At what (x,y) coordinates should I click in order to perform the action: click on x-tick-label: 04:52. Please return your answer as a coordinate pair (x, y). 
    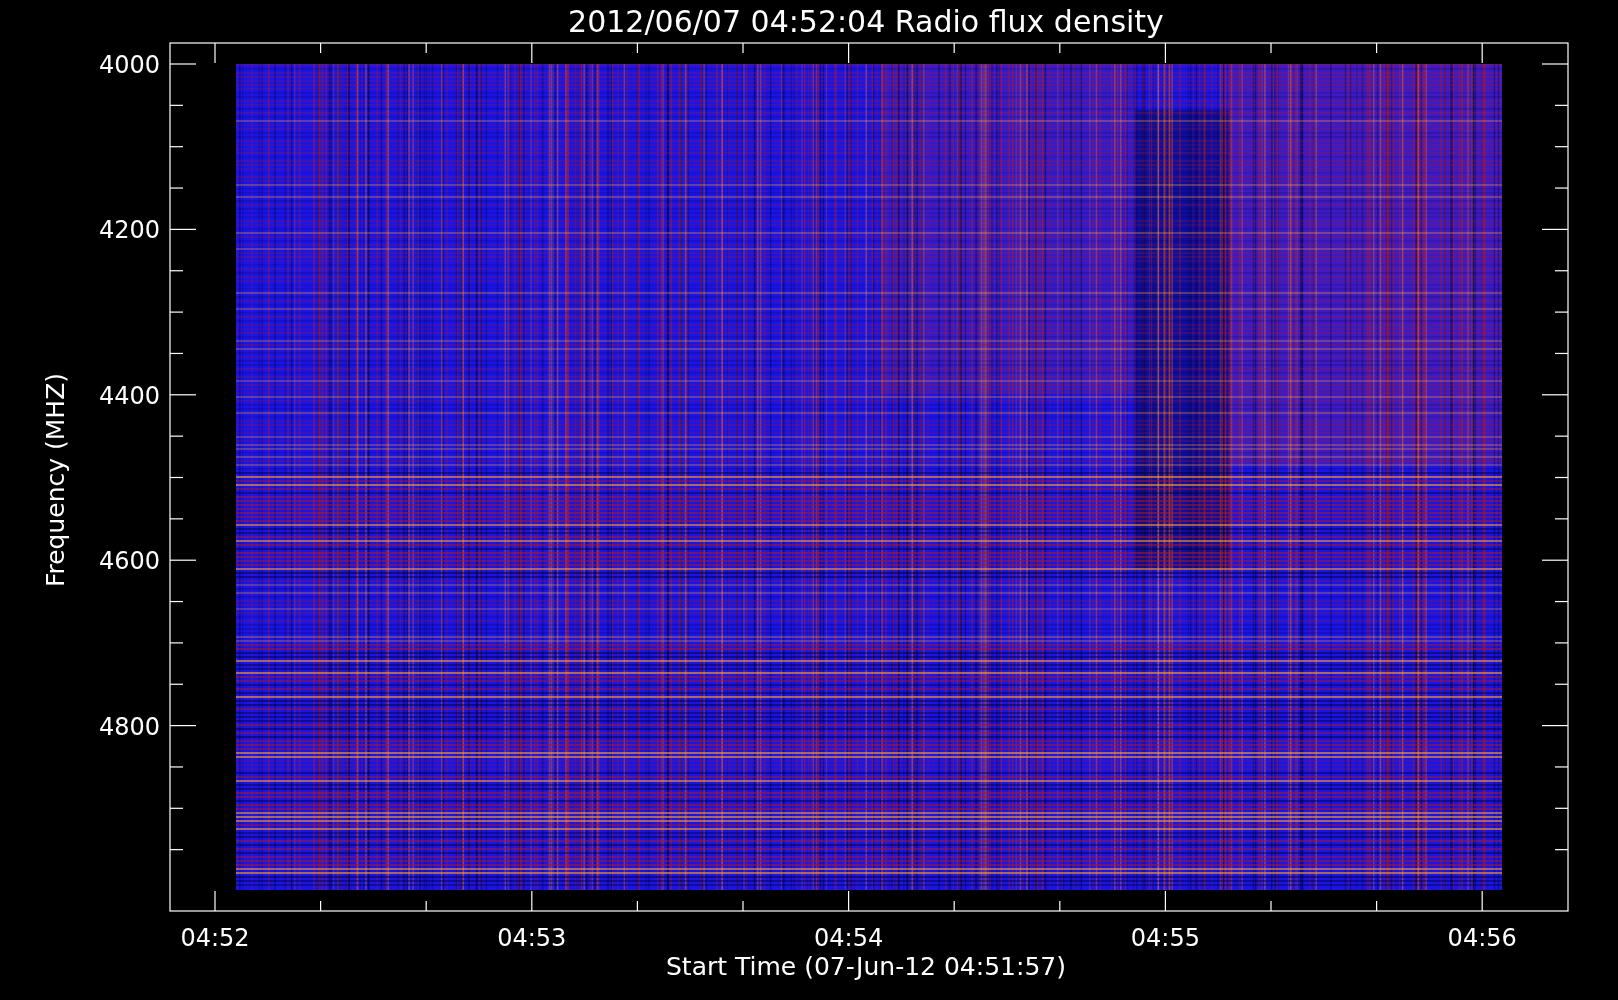
    Looking at the image, I should click on (215, 938).